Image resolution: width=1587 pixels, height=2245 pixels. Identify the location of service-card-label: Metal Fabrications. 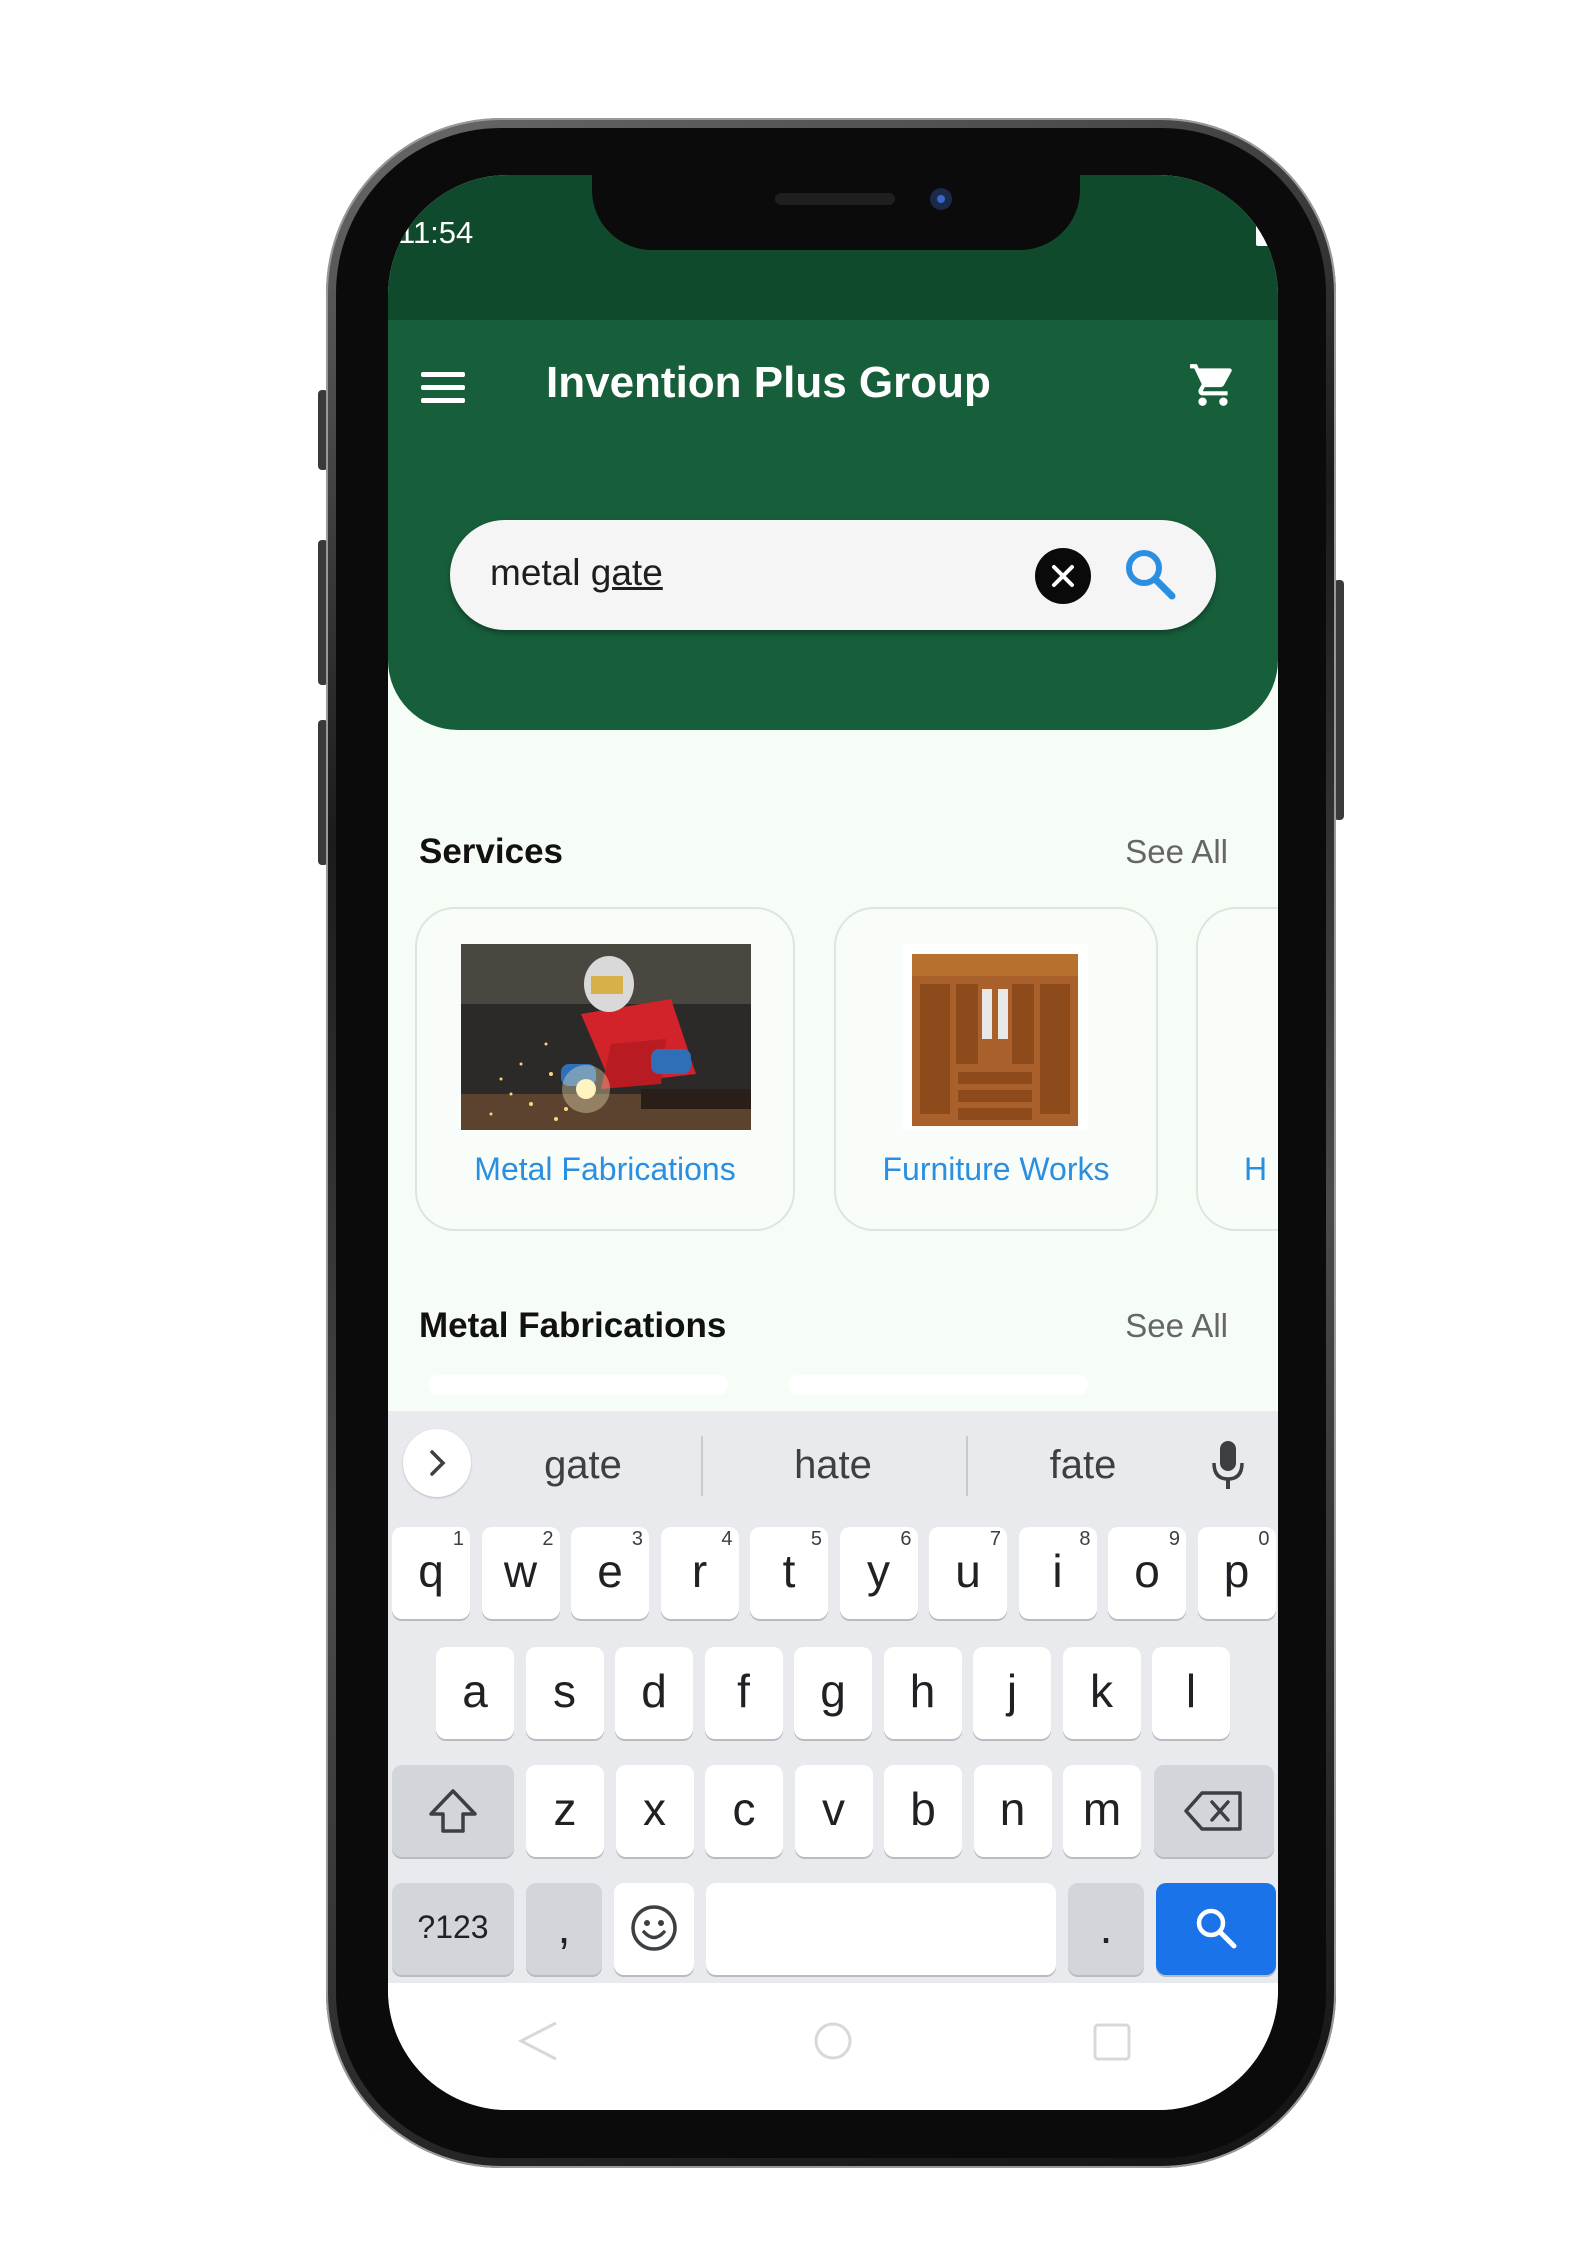
(605, 1169).